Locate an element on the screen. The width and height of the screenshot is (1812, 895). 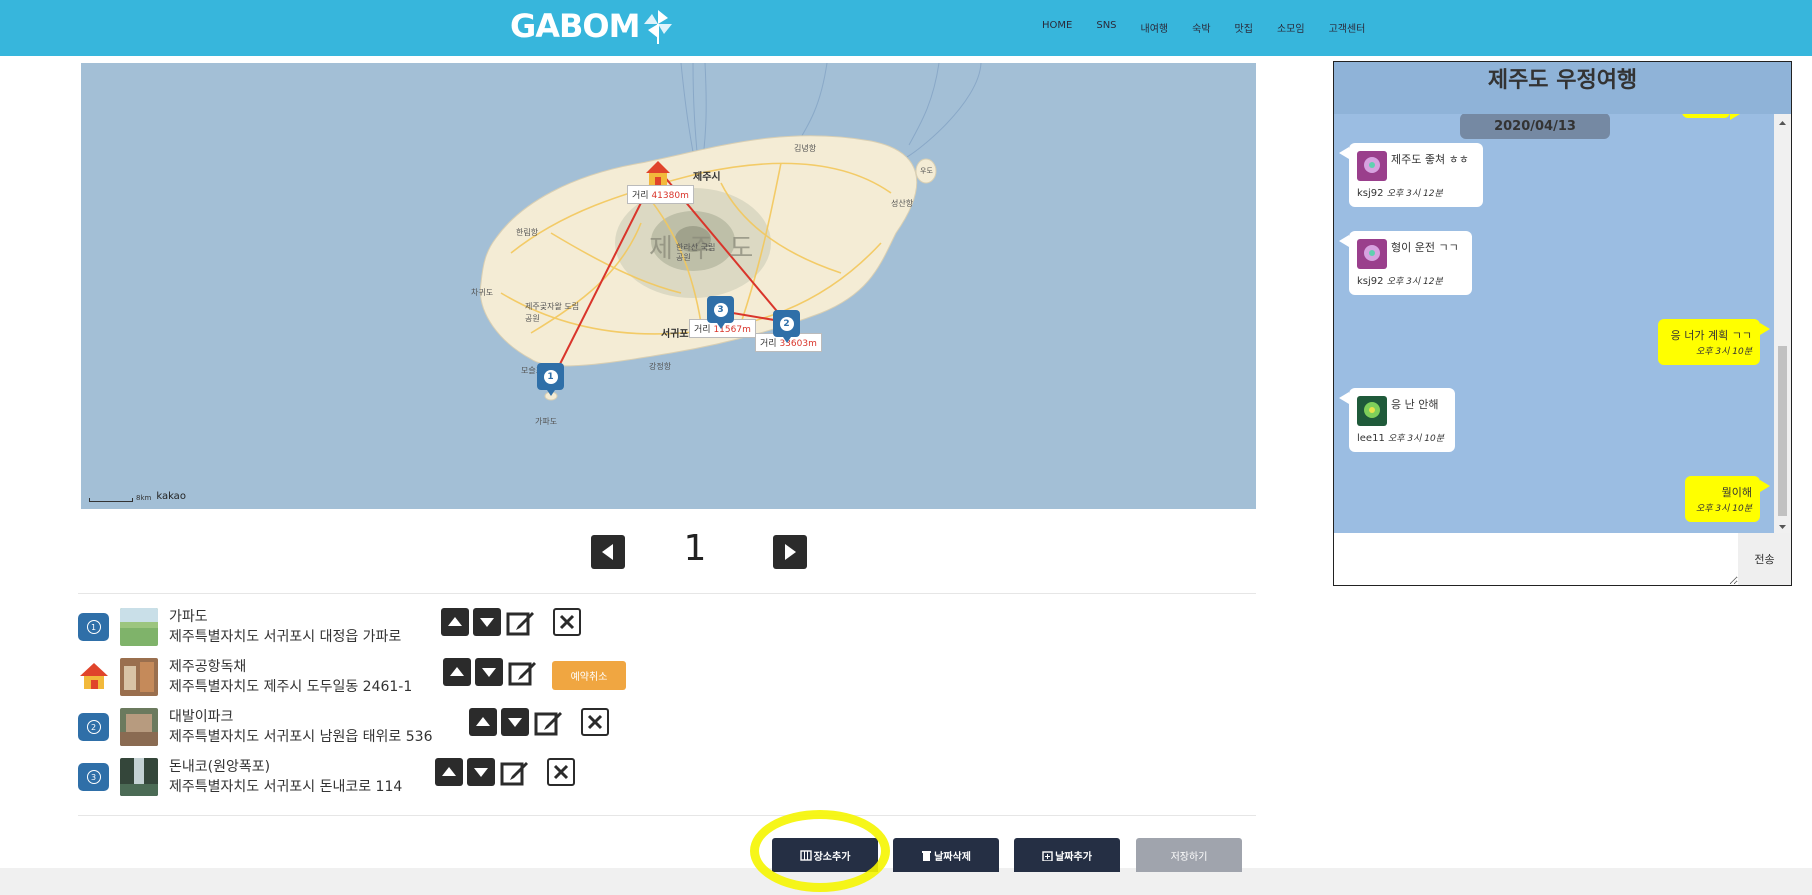
map-canvas is located at coordinates (730, 232).